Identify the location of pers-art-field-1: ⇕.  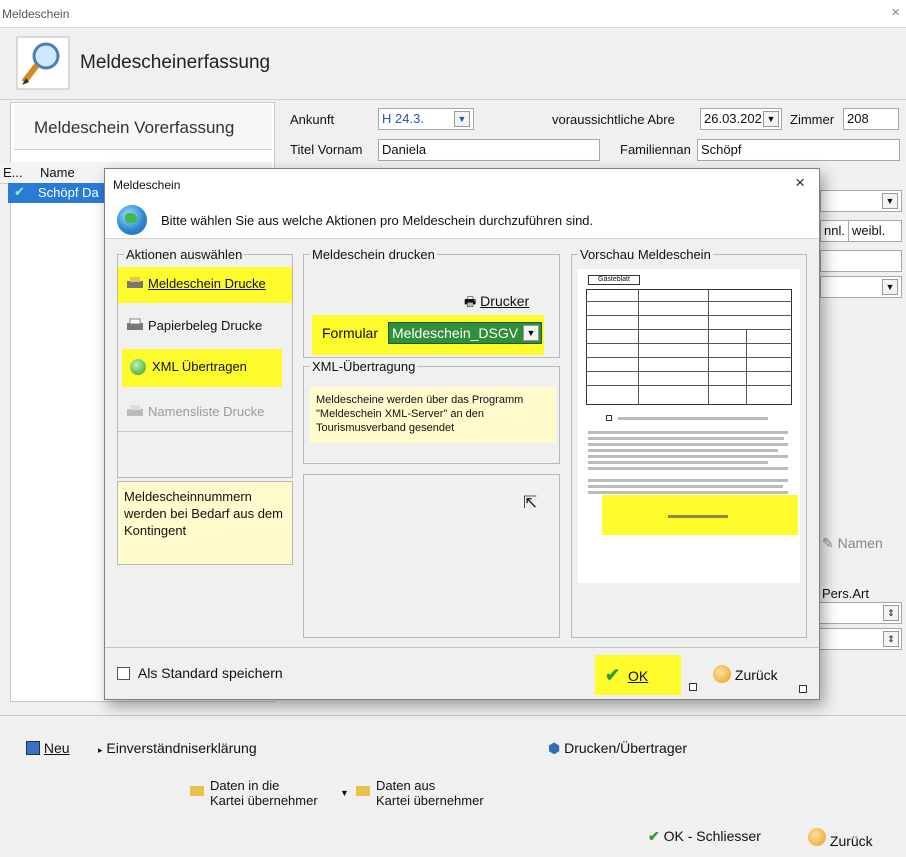
(860, 613).